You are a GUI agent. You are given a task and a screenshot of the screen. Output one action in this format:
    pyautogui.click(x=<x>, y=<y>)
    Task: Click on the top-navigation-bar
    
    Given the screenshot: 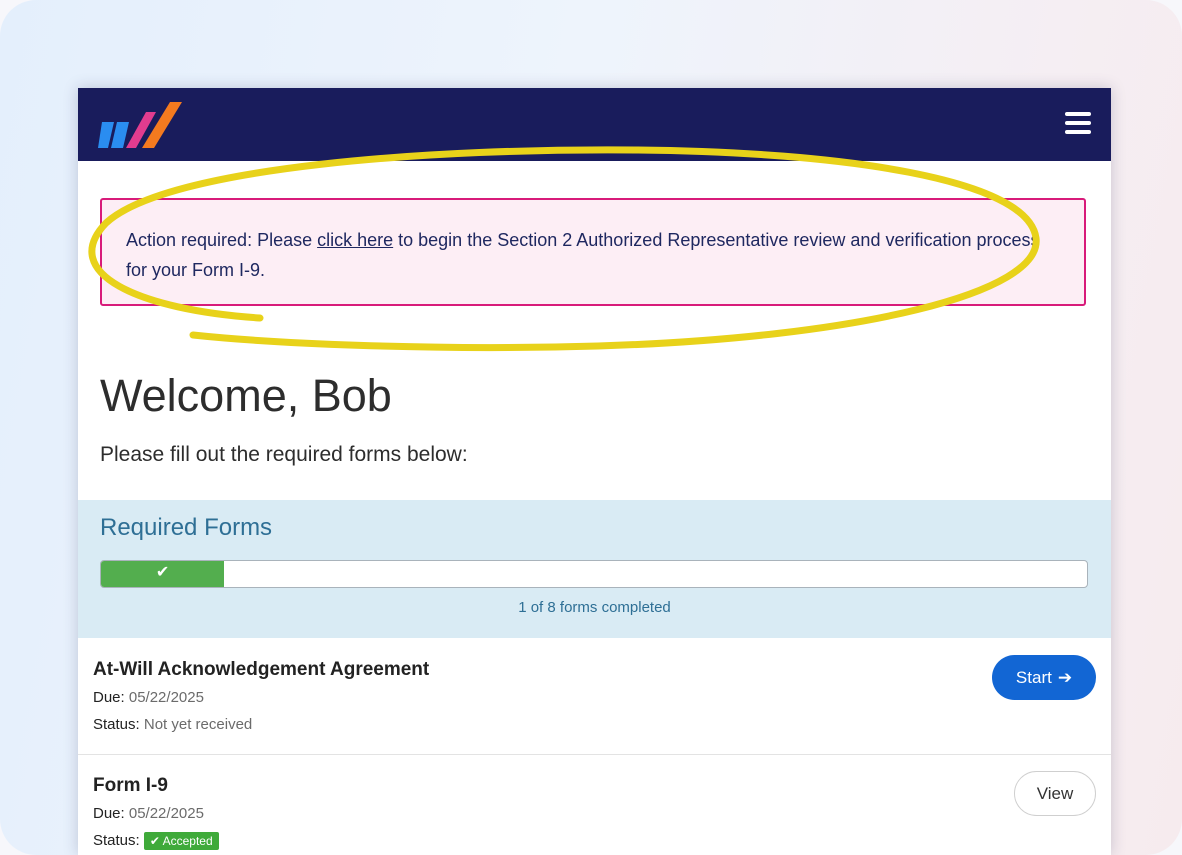 What is the action you would take?
    pyautogui.click(x=594, y=124)
    